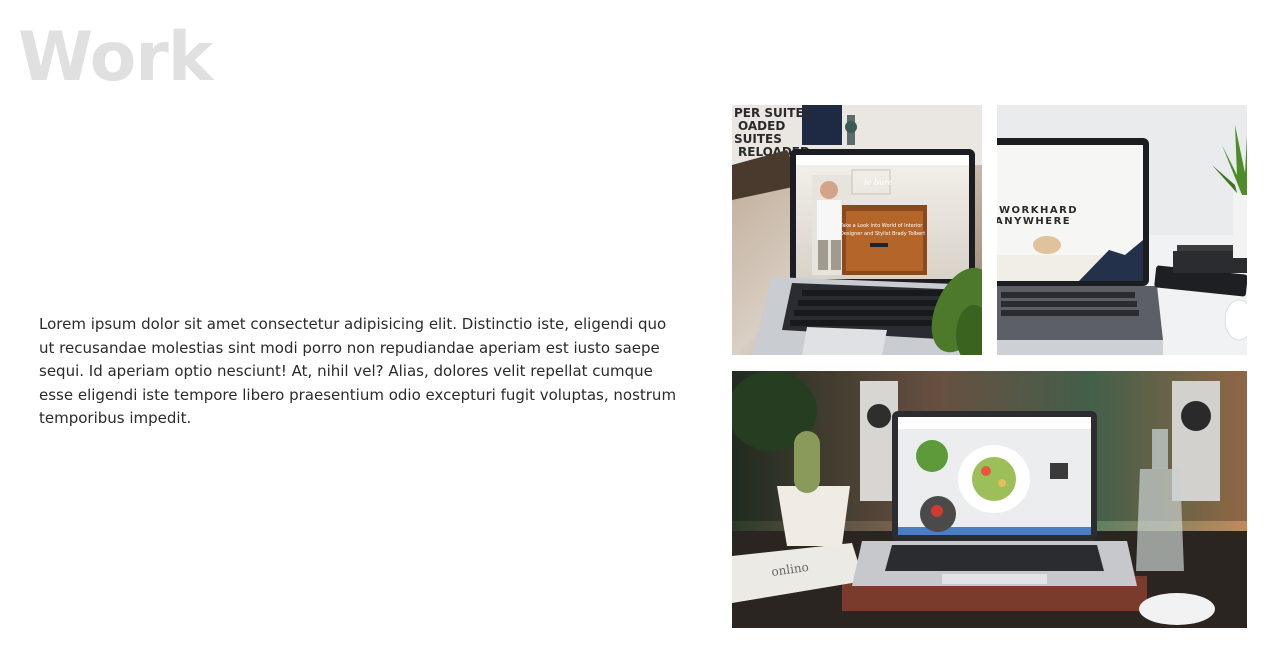 The height and width of the screenshot is (650, 1280). I want to click on svg-text: le bure, so click(878, 182).